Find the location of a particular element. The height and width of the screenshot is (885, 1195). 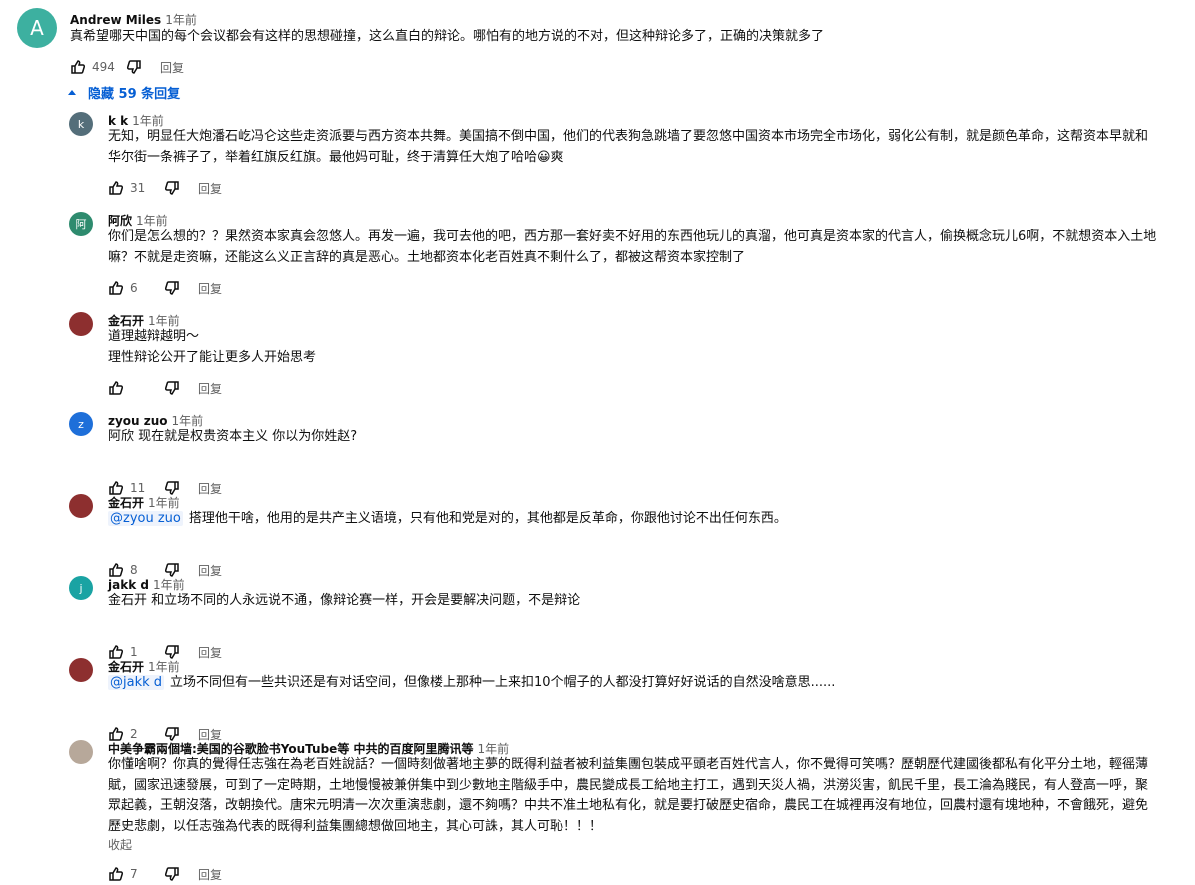

reply-avatar: z is located at coordinates (81, 424).